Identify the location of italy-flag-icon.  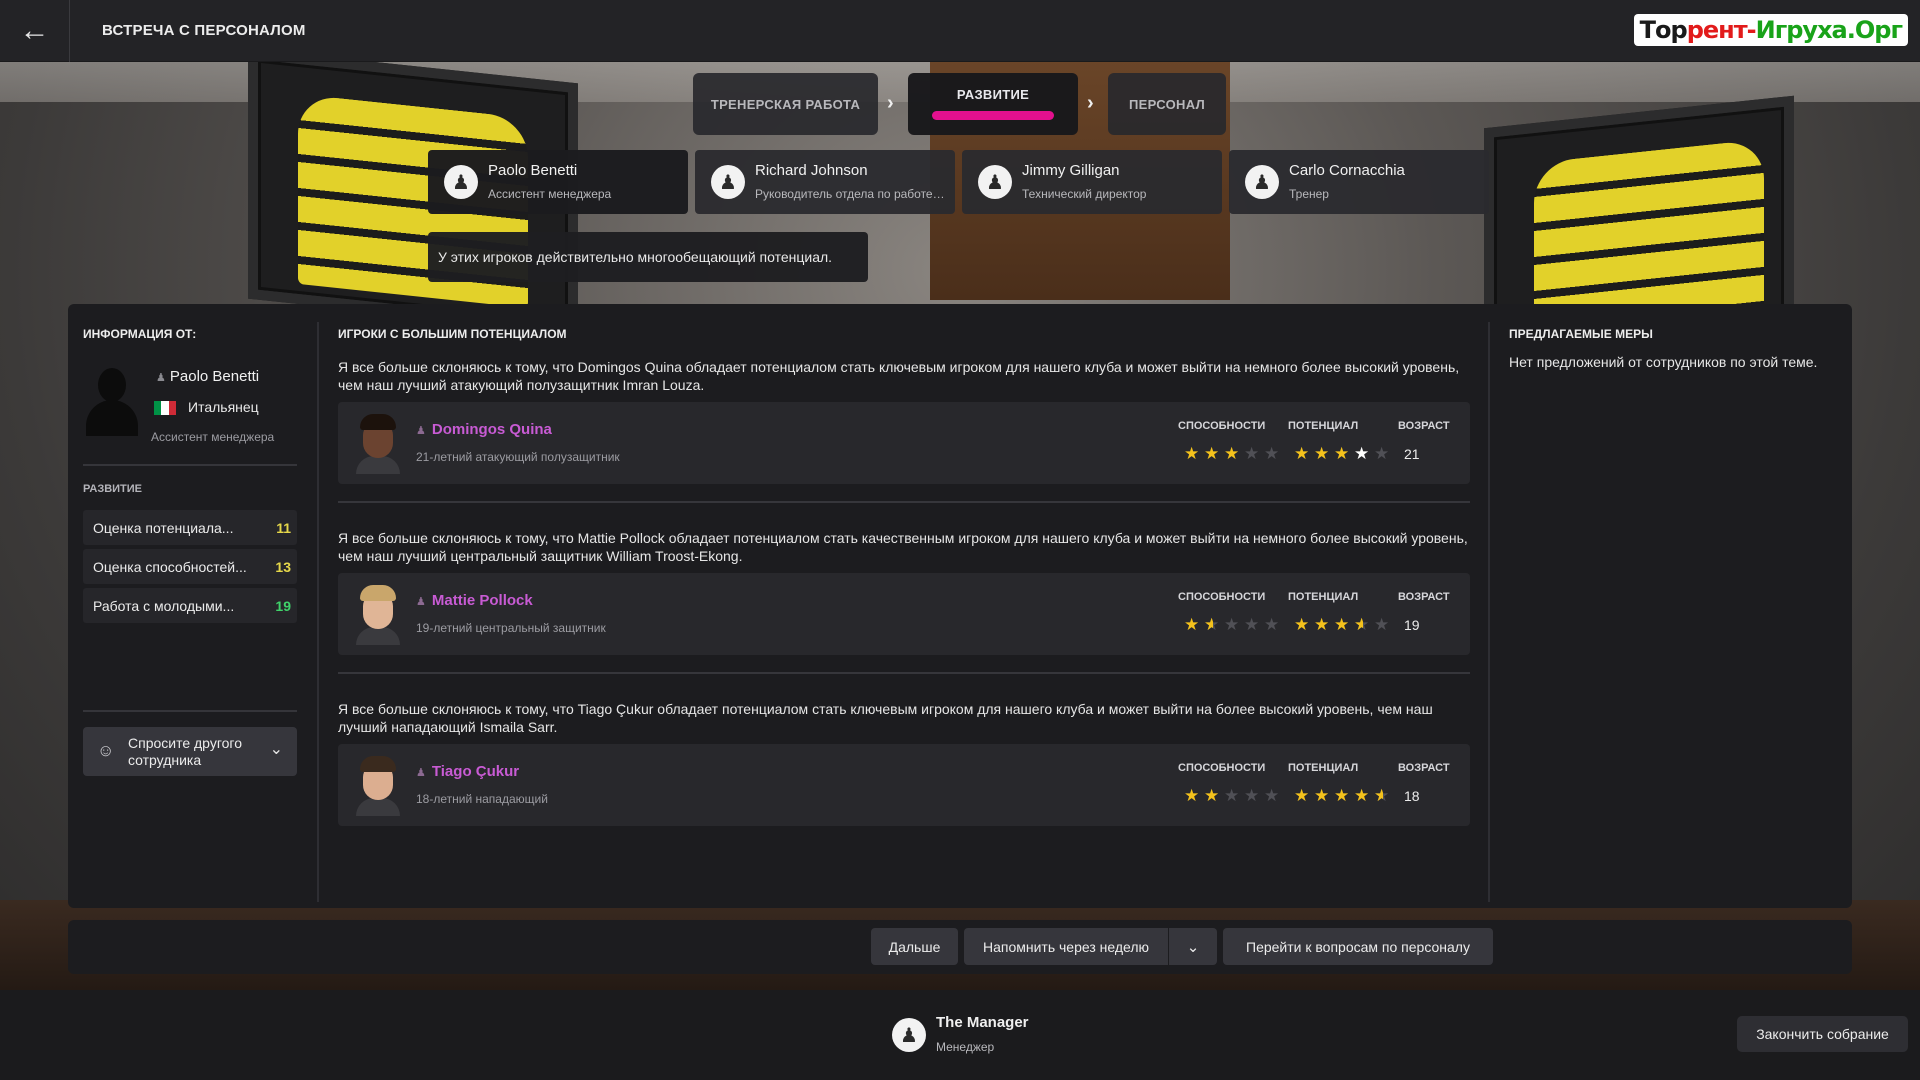
(165, 408).